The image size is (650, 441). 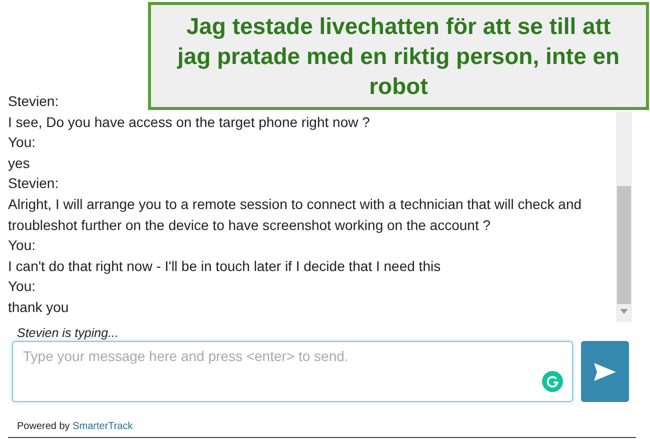 I want to click on send-button, so click(x=605, y=371).